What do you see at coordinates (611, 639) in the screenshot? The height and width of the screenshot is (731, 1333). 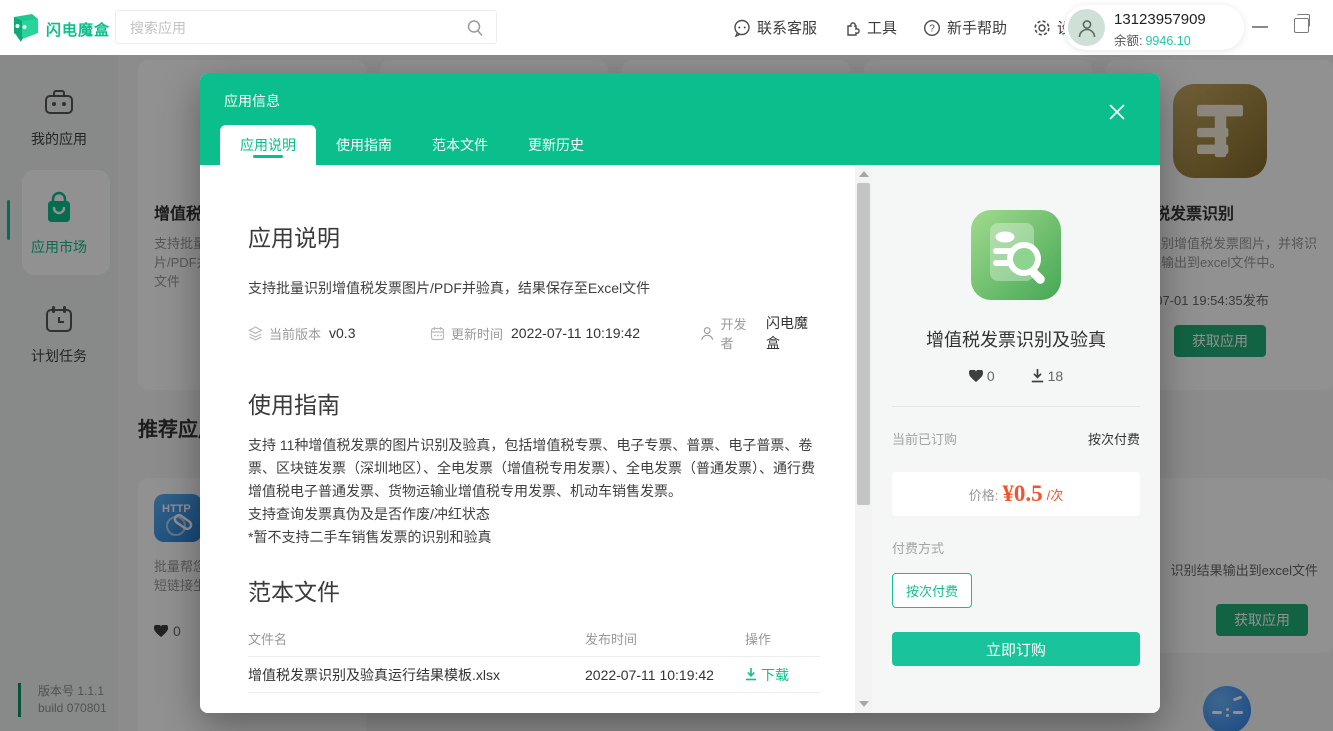 I see `col-publish-date: 发布时间` at bounding box center [611, 639].